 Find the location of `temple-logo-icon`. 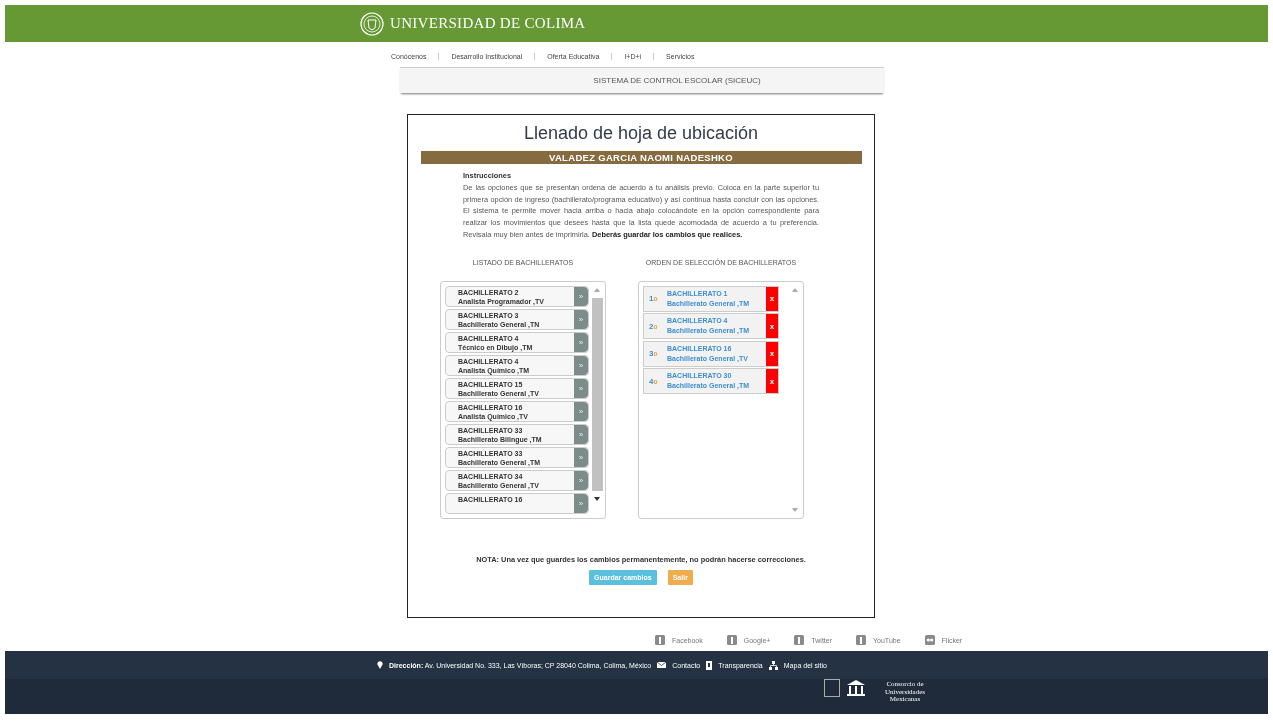

temple-logo-icon is located at coordinates (856, 688).